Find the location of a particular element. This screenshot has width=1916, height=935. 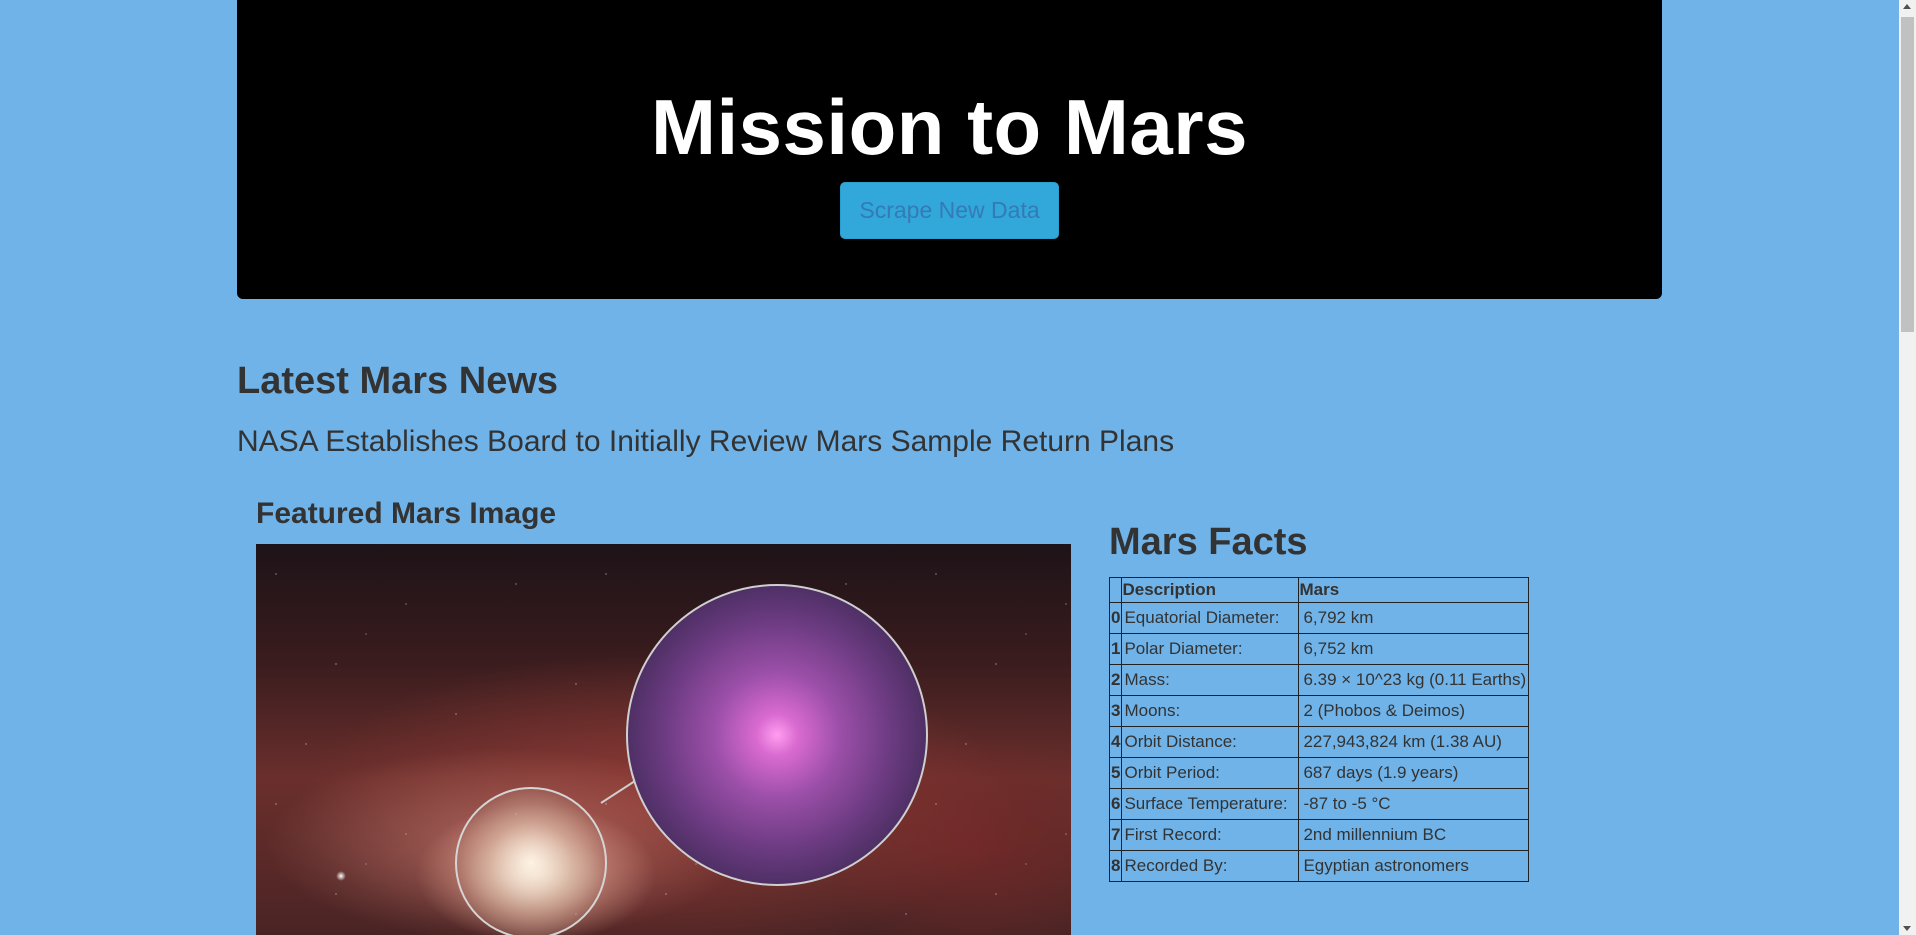

table-row: 1 Polar Diameter: 6,752 km is located at coordinates (1319, 649).